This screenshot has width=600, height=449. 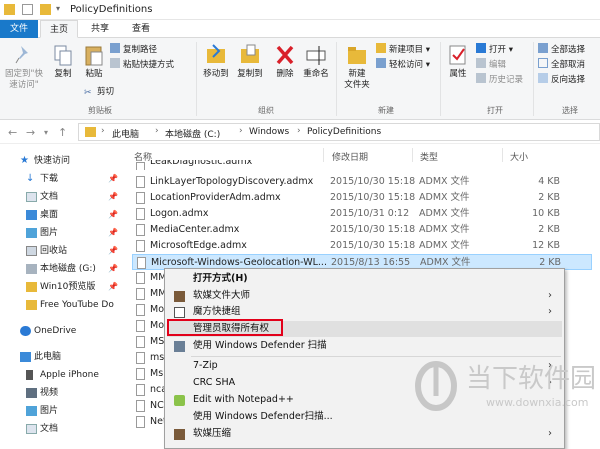 I want to click on easy-access-button: 轻松访问 ▾, so click(x=403, y=64).